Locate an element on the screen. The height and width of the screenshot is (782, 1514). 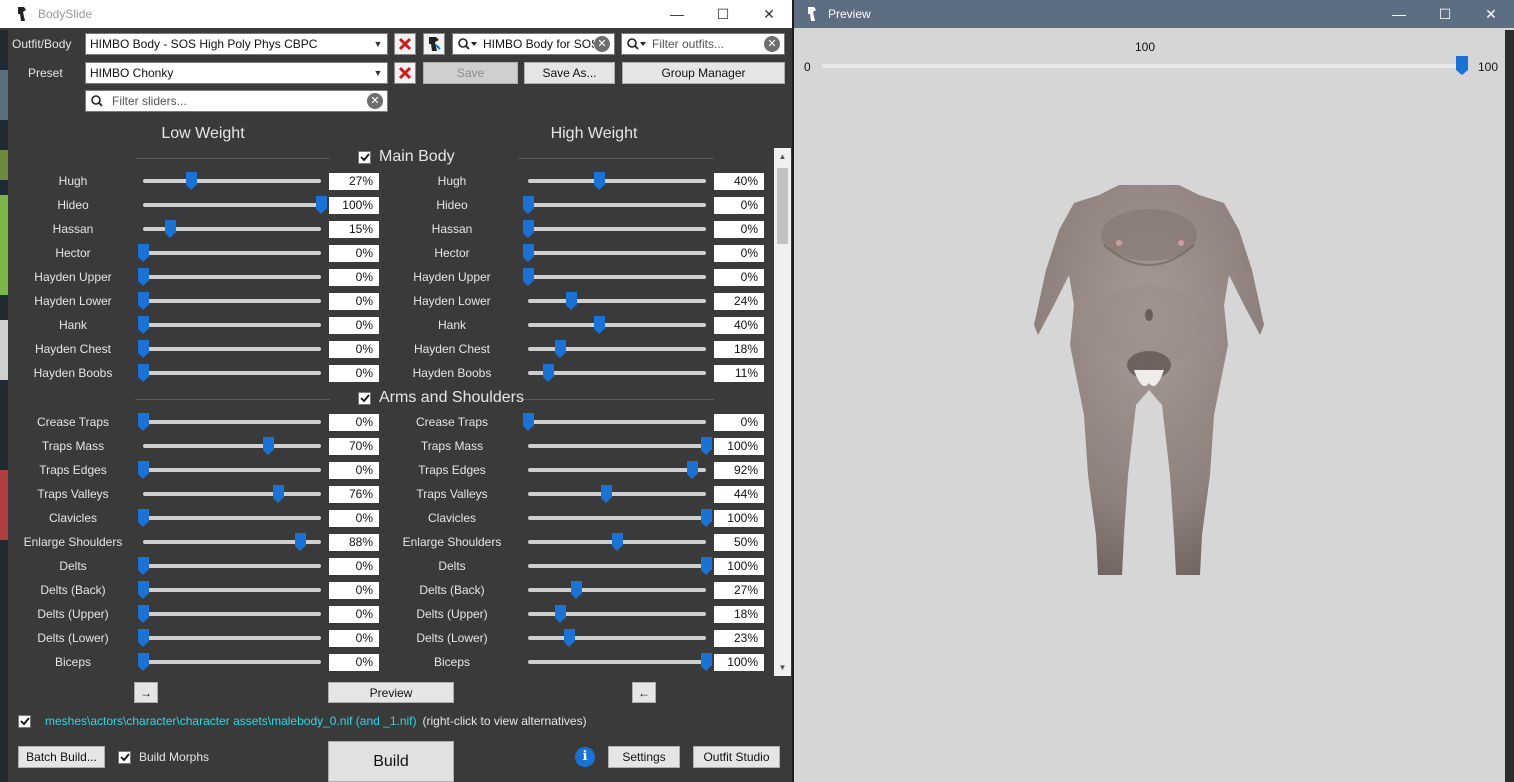
build-morphs-option: Build Morphs is located at coordinates (163, 757).